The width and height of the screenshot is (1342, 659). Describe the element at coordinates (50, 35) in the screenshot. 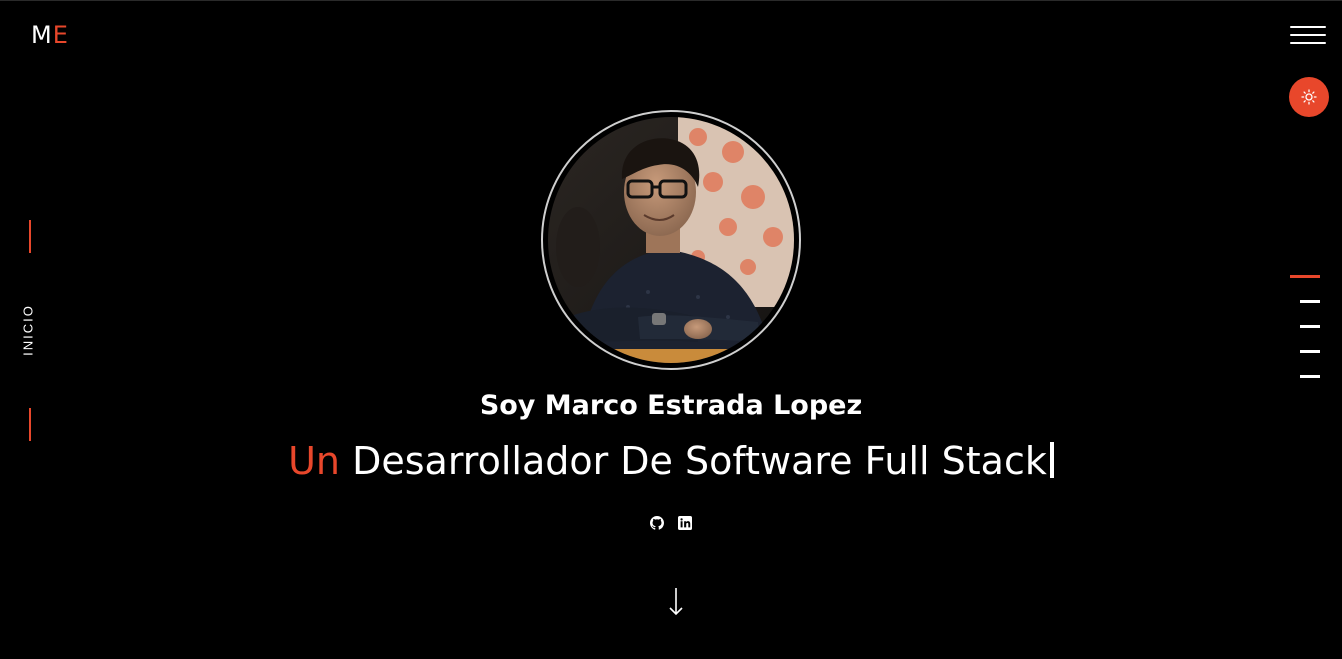

I see `logo: ME` at that location.